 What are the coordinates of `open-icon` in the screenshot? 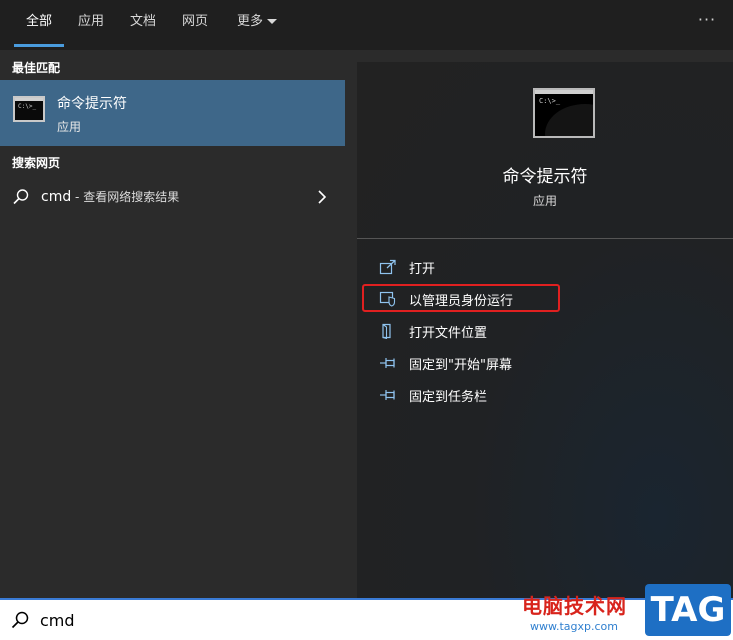 It's located at (387, 267).